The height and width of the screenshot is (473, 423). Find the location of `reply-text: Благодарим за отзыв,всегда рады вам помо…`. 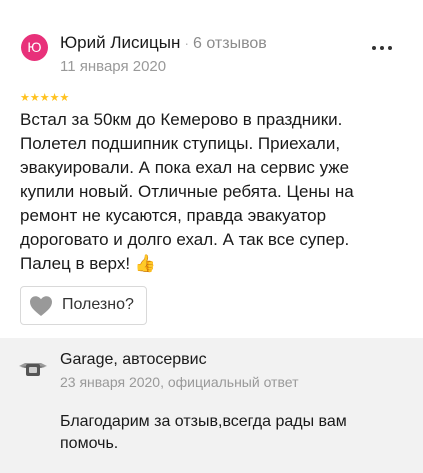

reply-text: Благодарим за отзыв,всегда рады вам помо… is located at coordinates (203, 432).